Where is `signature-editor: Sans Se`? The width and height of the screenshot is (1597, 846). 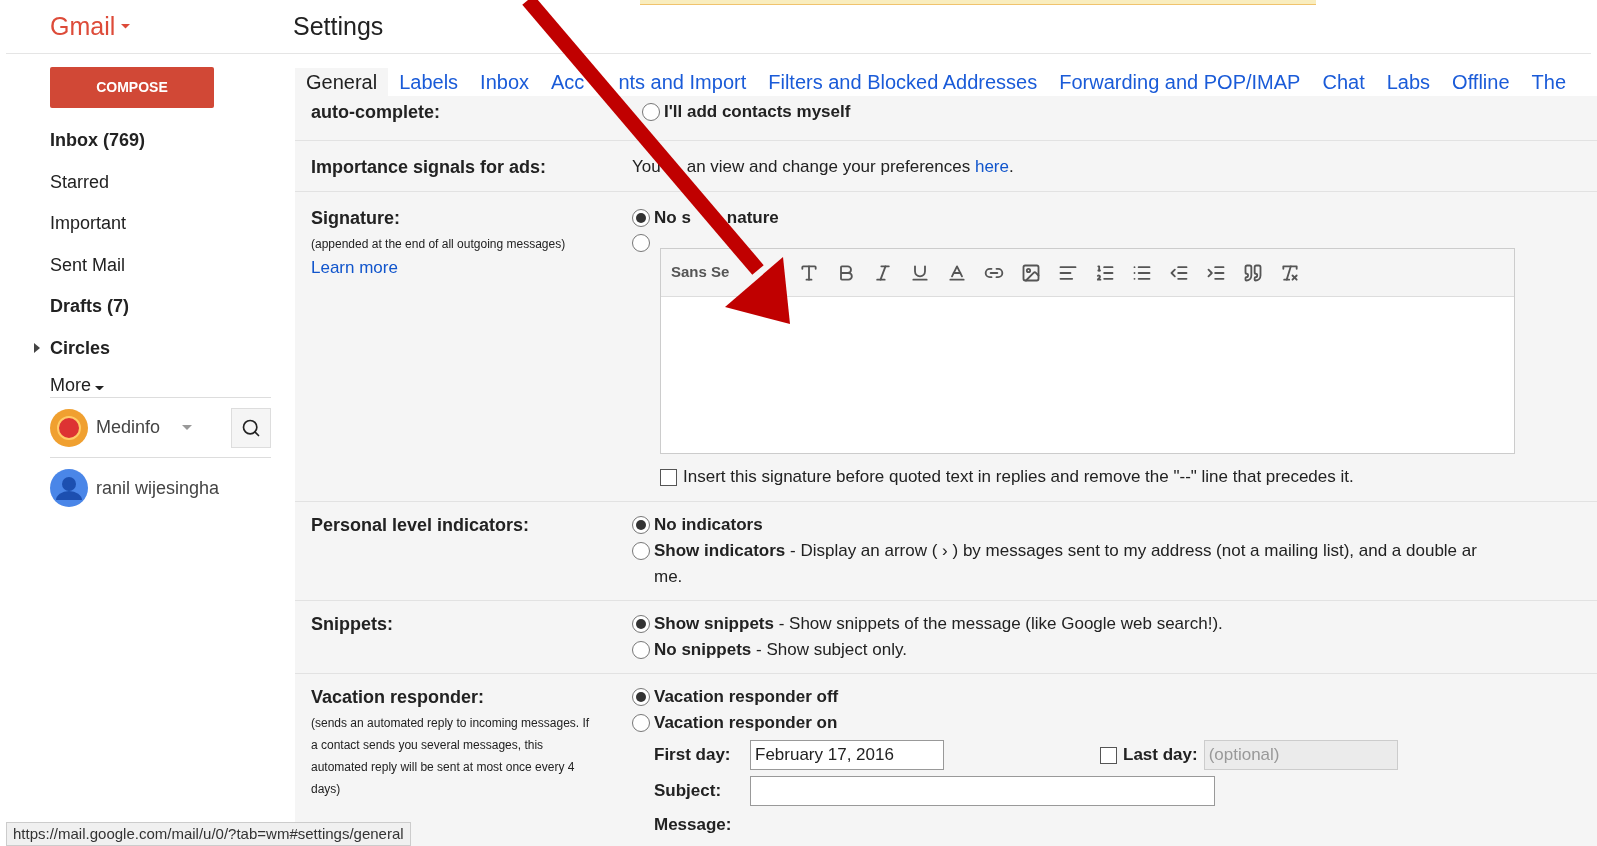 signature-editor: Sans Se is located at coordinates (1087, 351).